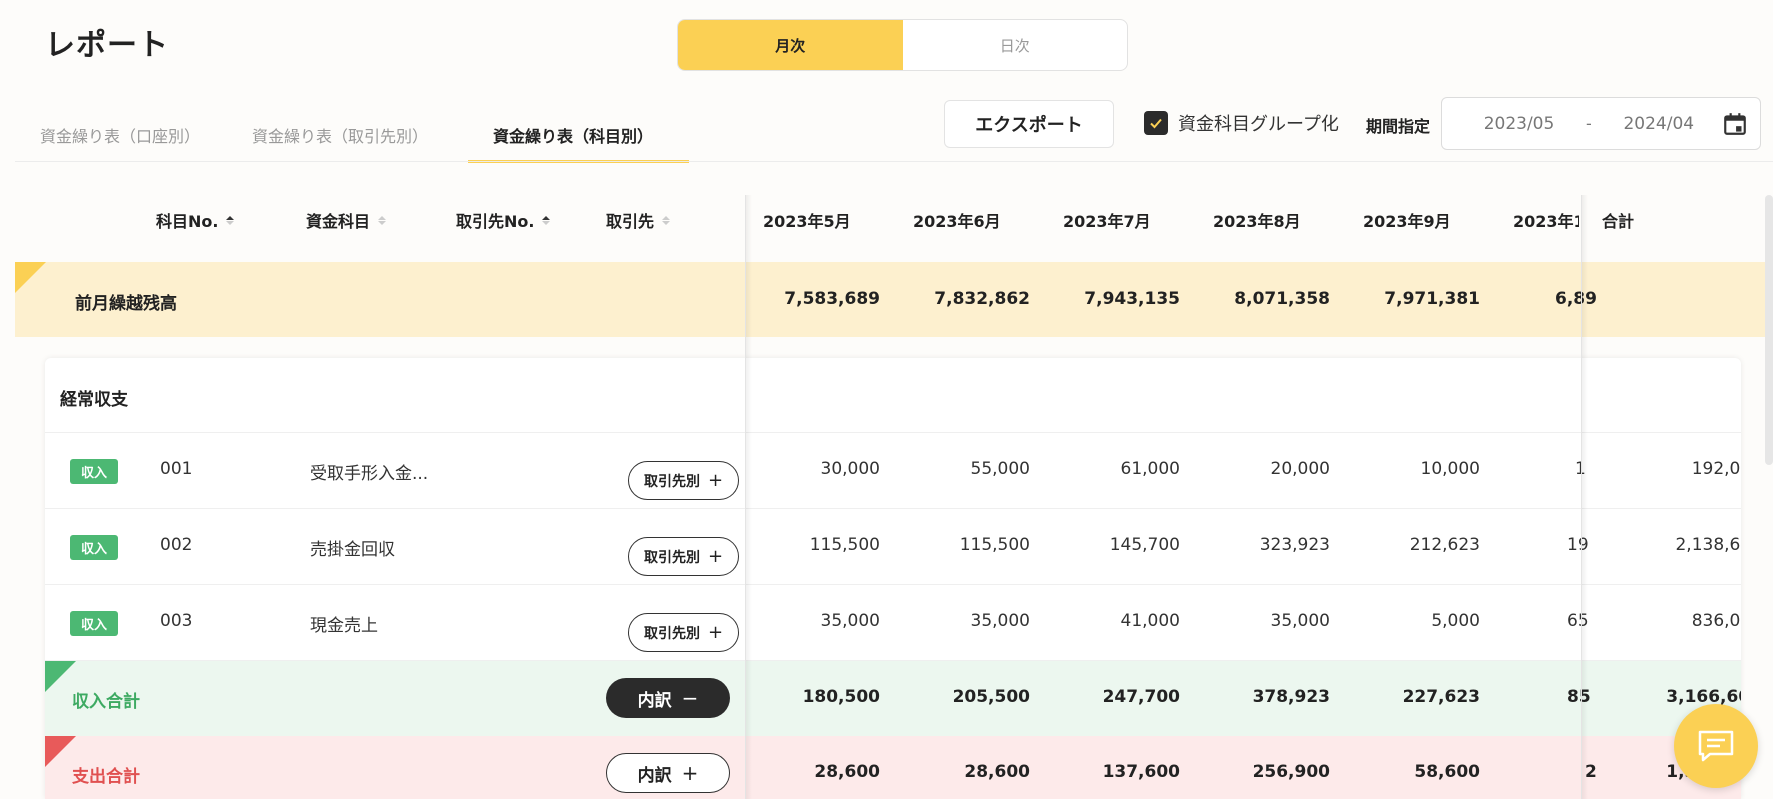 Image resolution: width=1773 pixels, height=799 pixels. I want to click on account-no: 003, so click(176, 621).